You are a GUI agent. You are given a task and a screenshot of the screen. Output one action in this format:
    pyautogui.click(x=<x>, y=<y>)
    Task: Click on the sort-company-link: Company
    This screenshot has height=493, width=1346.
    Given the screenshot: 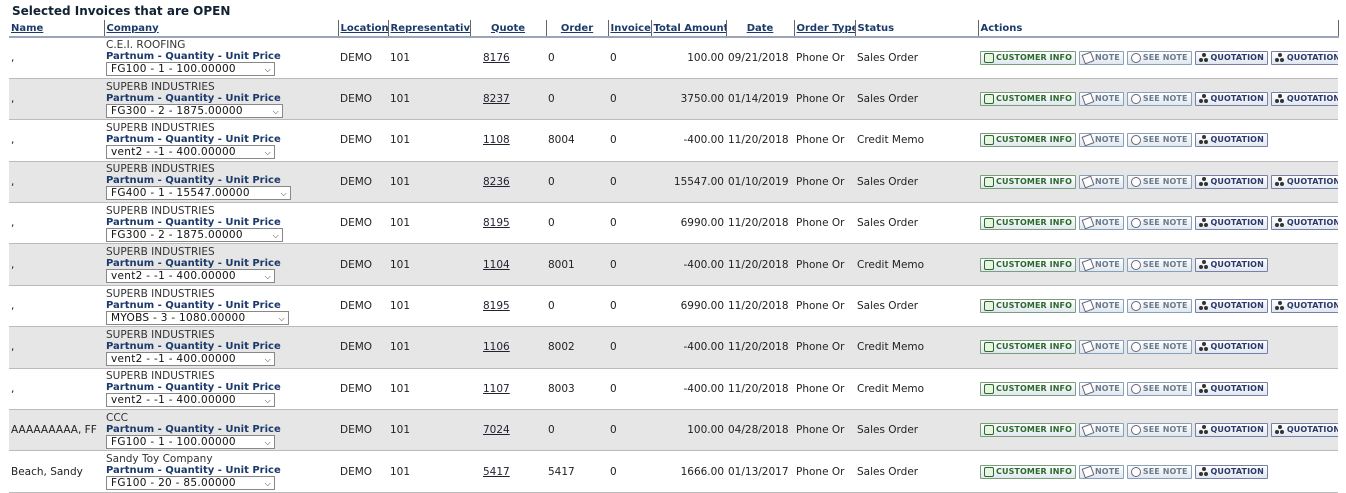 What is the action you would take?
    pyautogui.click(x=133, y=28)
    